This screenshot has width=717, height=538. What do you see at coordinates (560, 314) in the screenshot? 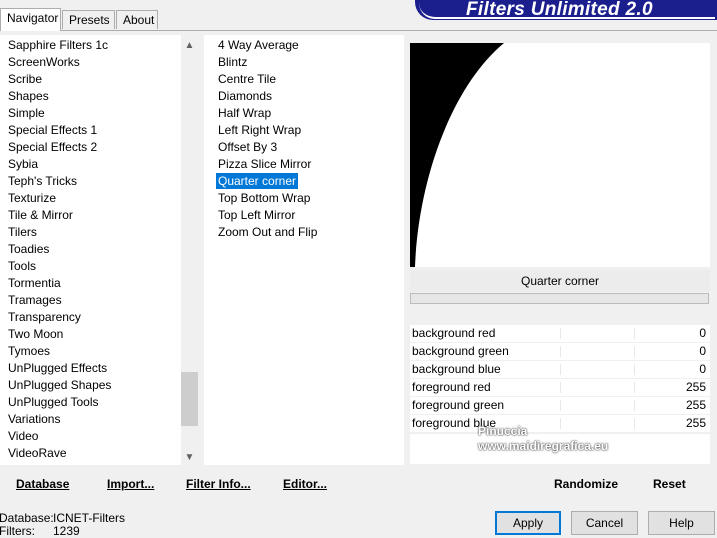
I see `params-header` at bounding box center [560, 314].